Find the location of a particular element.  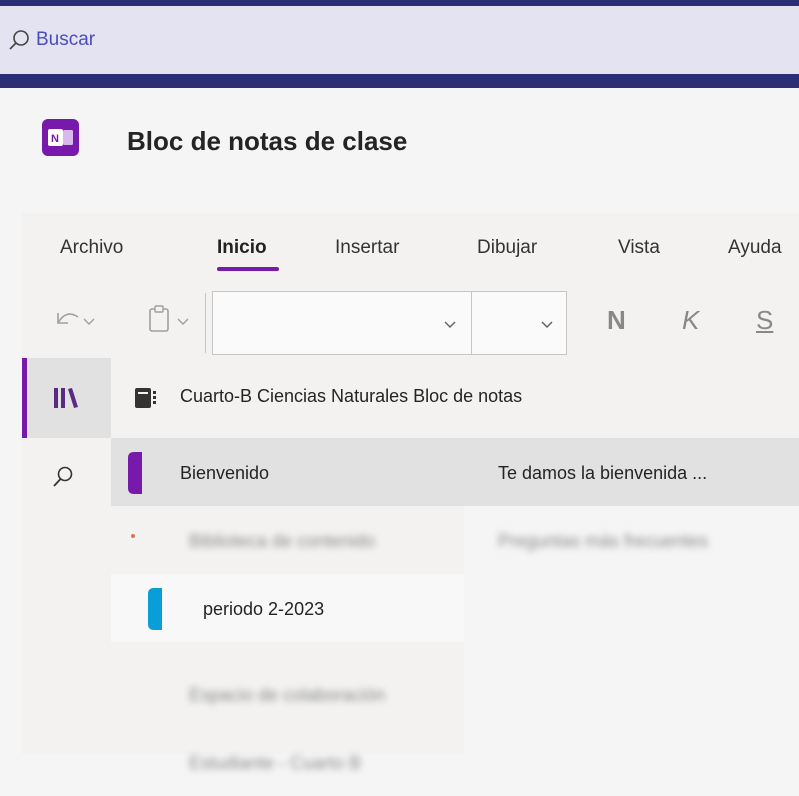

toolbar-divider is located at coordinates (205, 323).